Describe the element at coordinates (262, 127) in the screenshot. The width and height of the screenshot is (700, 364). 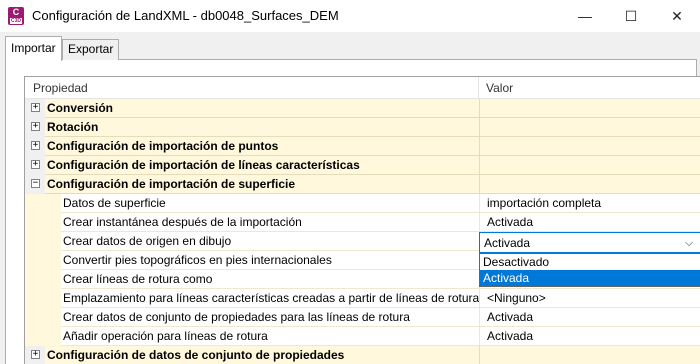
I see `category-label: Rotación` at that location.